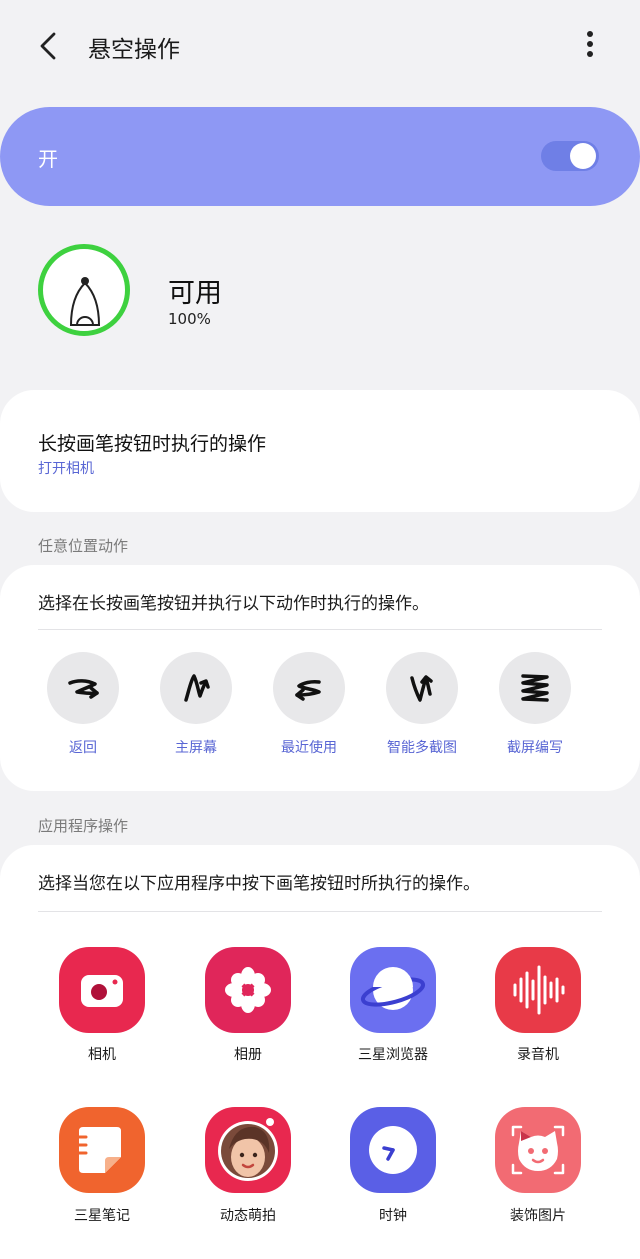 This screenshot has height=1259, width=640. Describe the element at coordinates (83, 826) in the screenshot. I see `app-actions-section-label: 应用程序操作` at that location.